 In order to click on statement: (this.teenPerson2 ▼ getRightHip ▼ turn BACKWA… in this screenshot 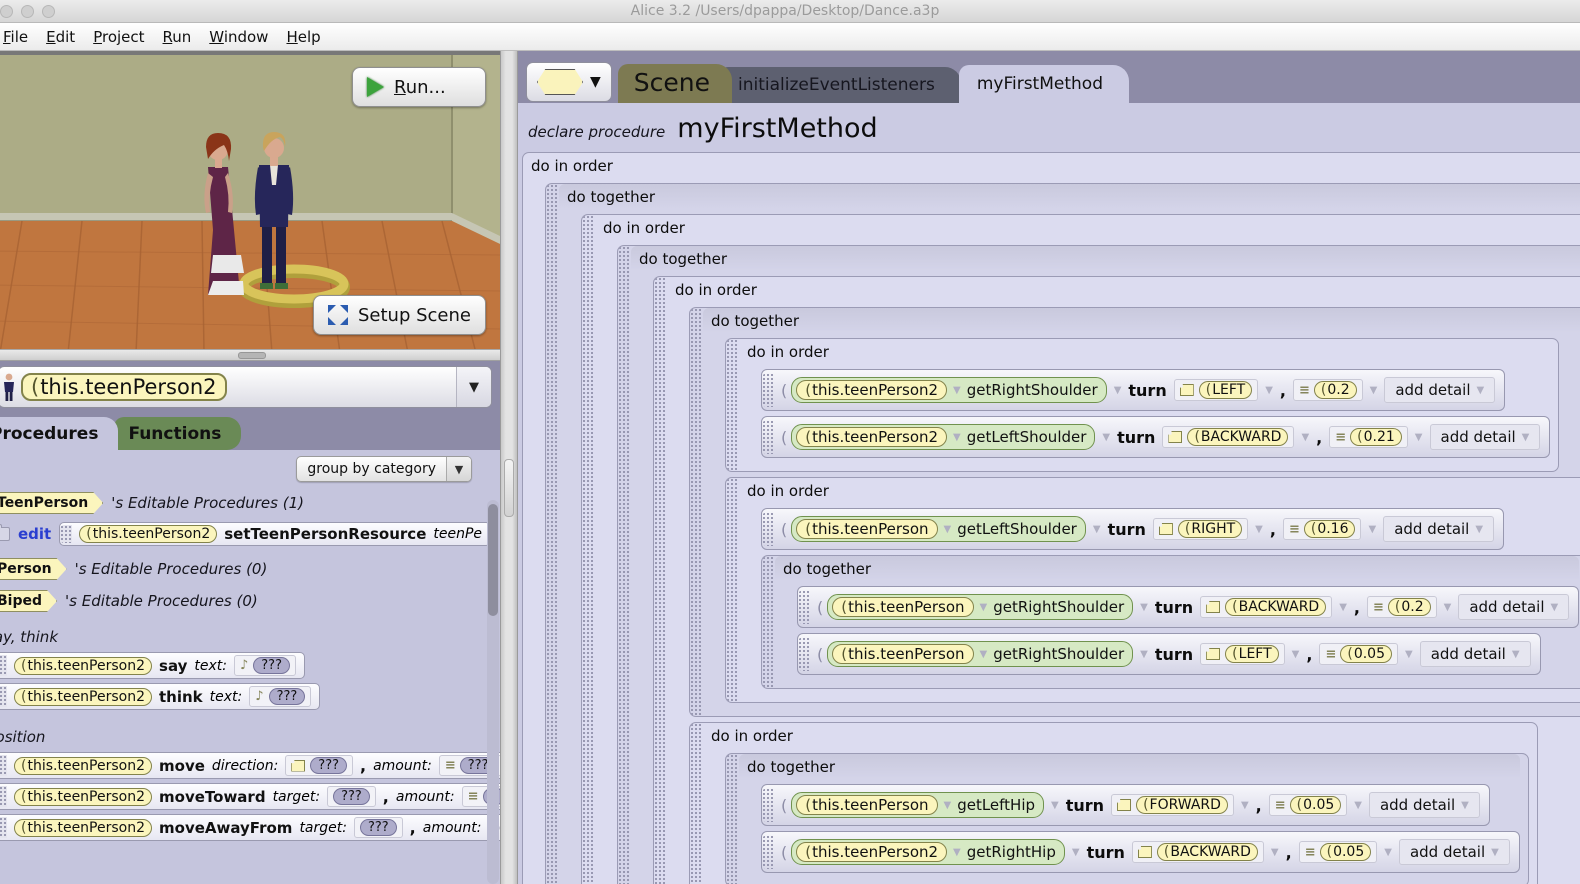, I will do `click(1140, 852)`.